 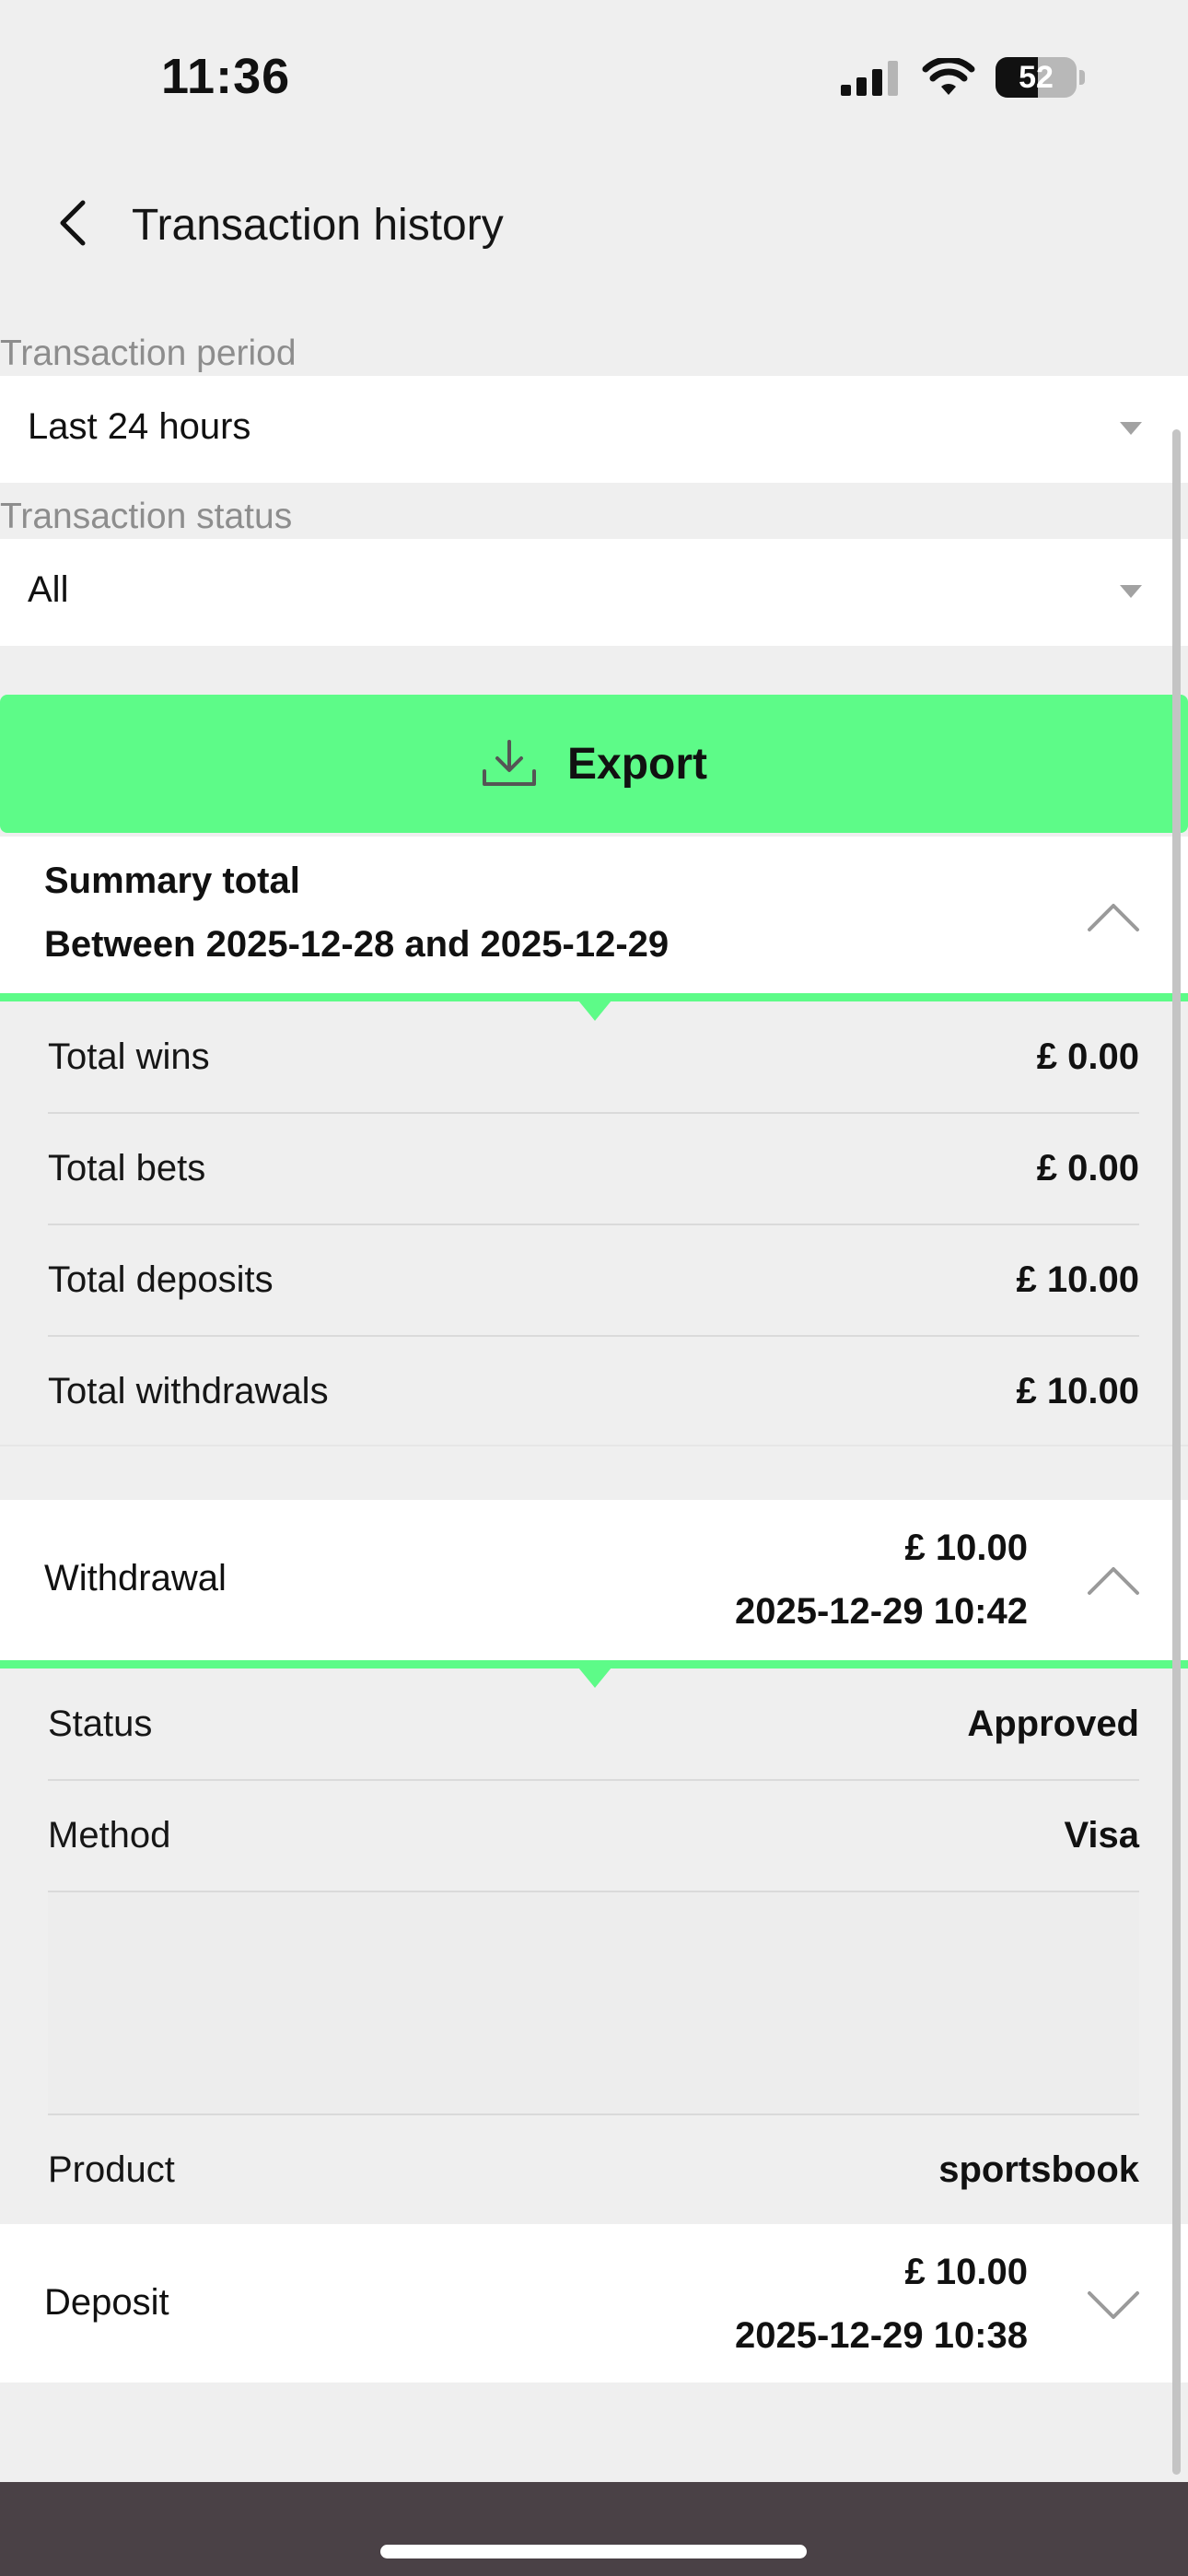 What do you see at coordinates (1053, 1724) in the screenshot?
I see `detail-value: Approved` at bounding box center [1053, 1724].